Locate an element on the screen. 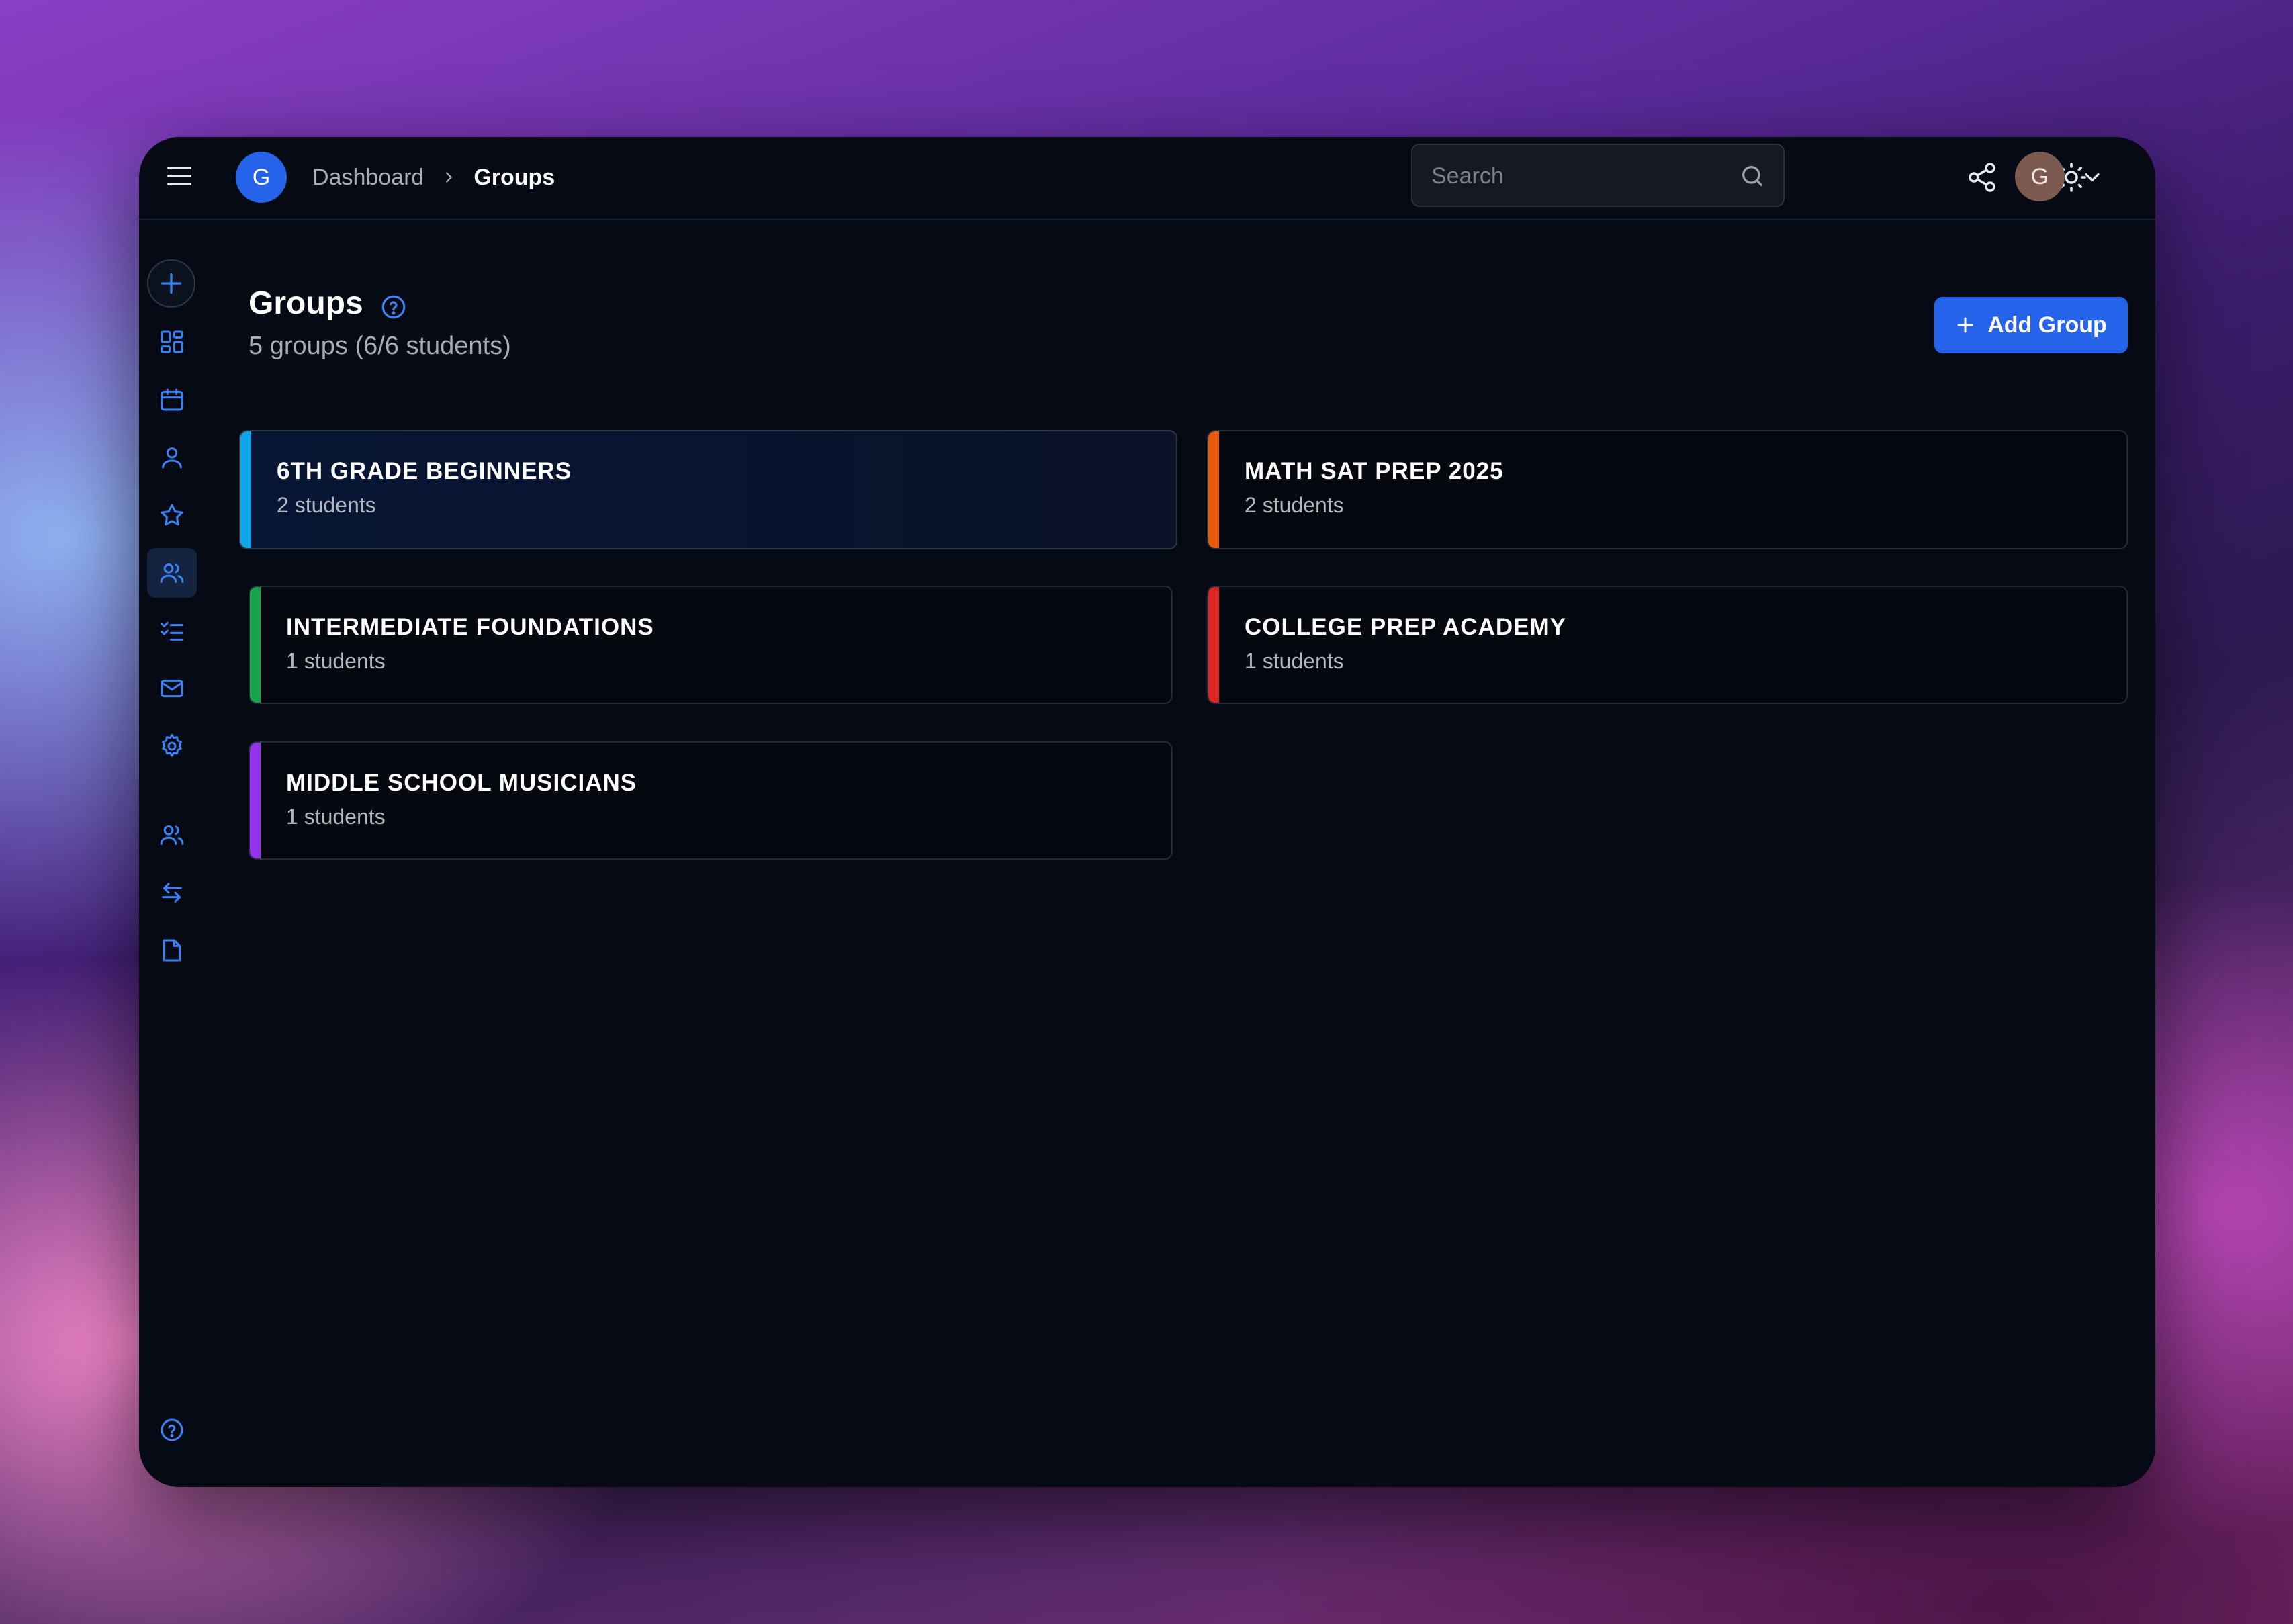 This screenshot has width=2293, height=1624. breadcrumb-current: Groups is located at coordinates (514, 177).